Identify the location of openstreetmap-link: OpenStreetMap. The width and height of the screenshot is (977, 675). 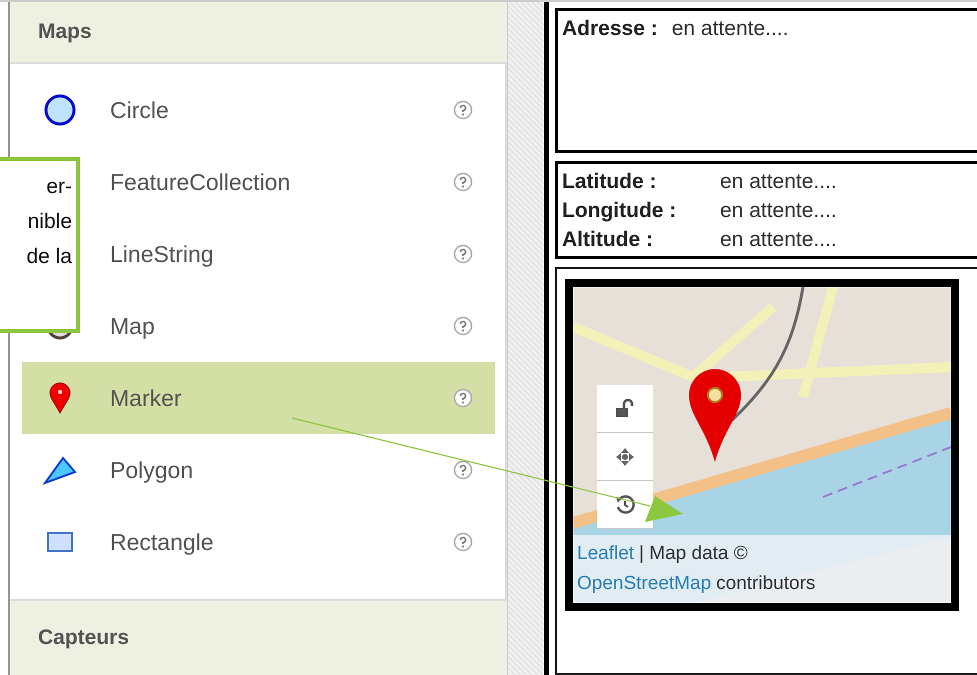
(644, 583).